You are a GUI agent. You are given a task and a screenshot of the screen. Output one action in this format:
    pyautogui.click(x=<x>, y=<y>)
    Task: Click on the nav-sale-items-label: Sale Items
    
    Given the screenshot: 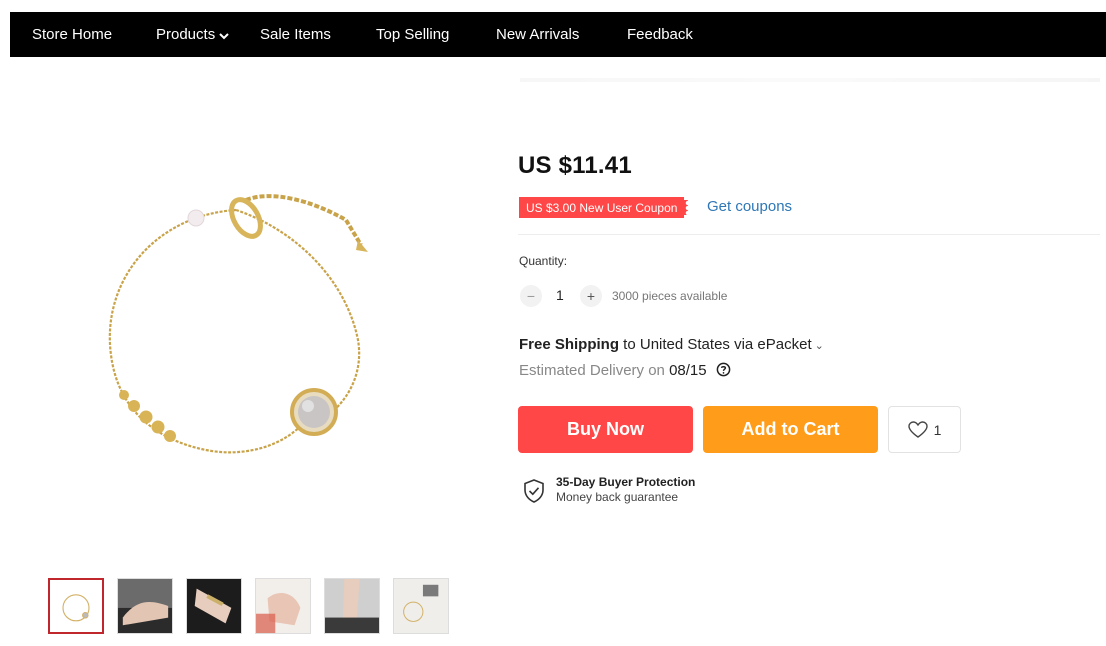 What is the action you would take?
    pyautogui.click(x=295, y=34)
    